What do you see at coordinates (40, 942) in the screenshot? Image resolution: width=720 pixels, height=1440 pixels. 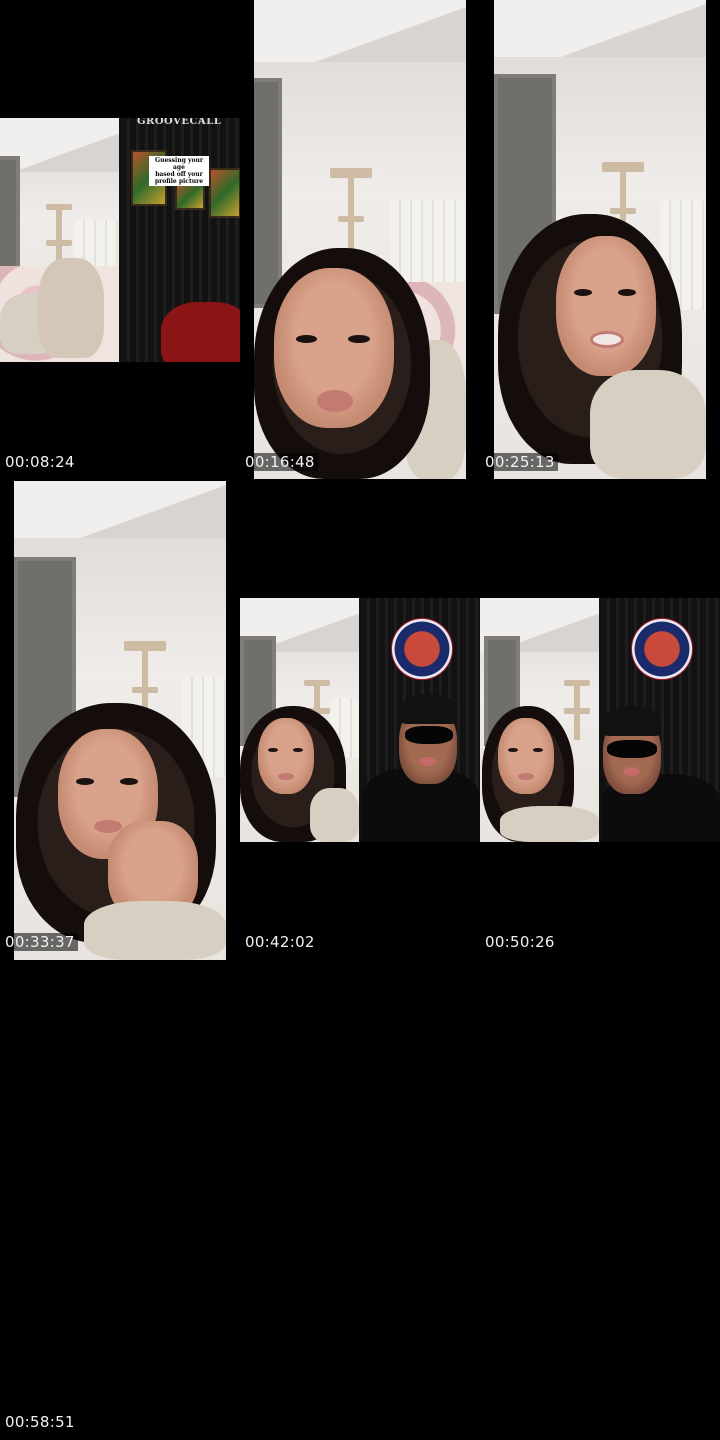 I see `timestamp-4: 00:33:37` at bounding box center [40, 942].